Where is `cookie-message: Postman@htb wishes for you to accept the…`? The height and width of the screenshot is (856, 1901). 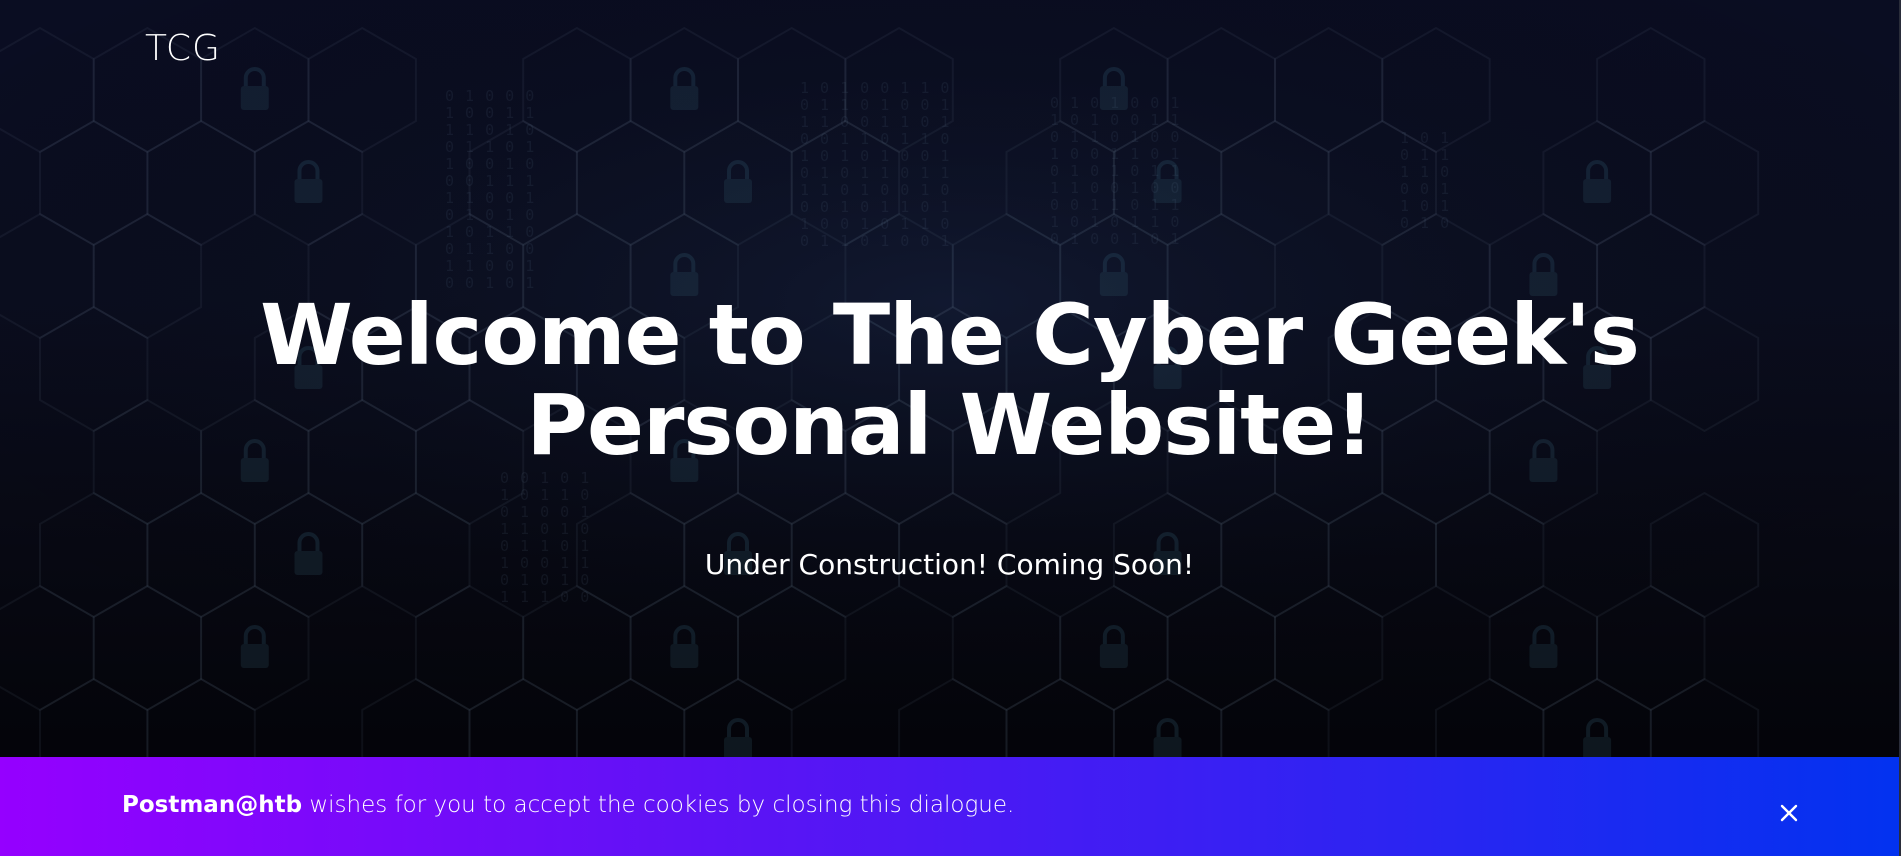
cookie-message: Postman@htb wishes for you to accept the… is located at coordinates (568, 805).